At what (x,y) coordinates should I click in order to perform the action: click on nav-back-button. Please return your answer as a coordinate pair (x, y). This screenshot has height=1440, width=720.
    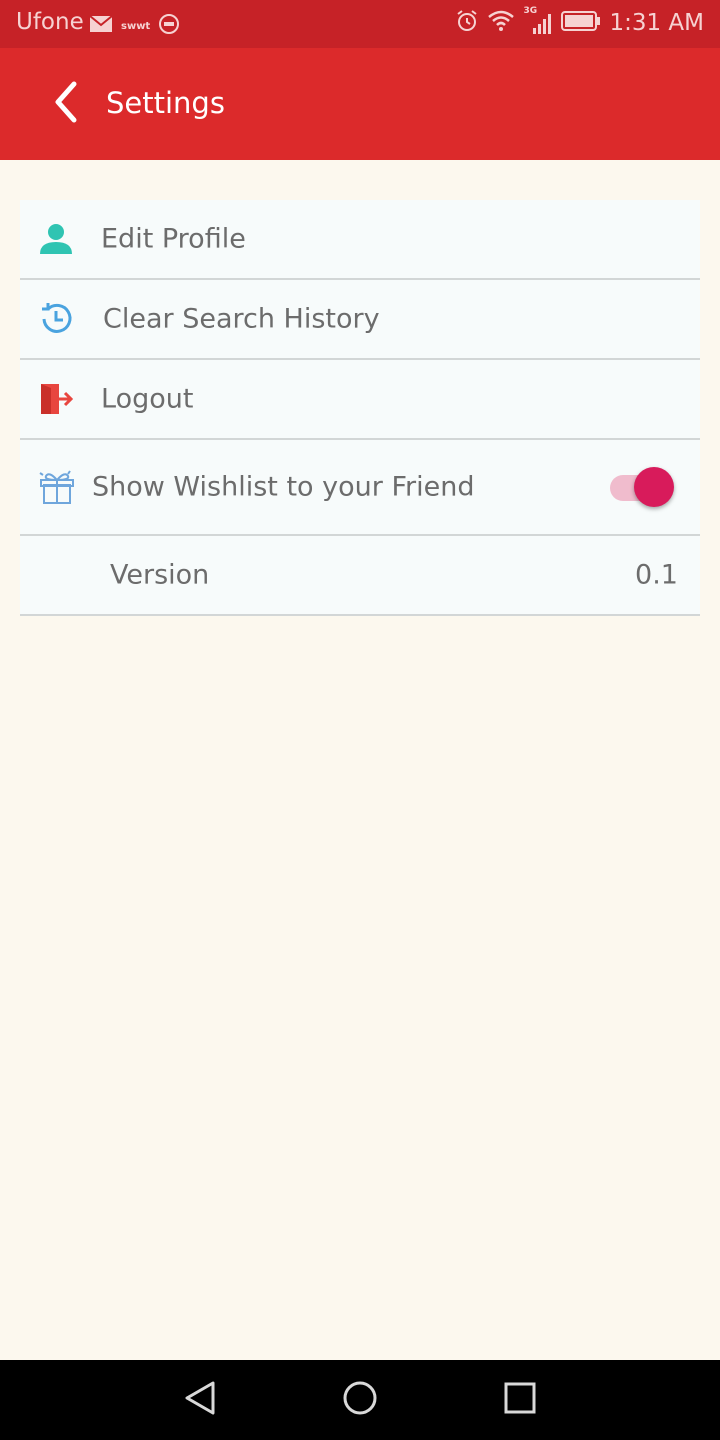
    Looking at the image, I should click on (200, 1400).